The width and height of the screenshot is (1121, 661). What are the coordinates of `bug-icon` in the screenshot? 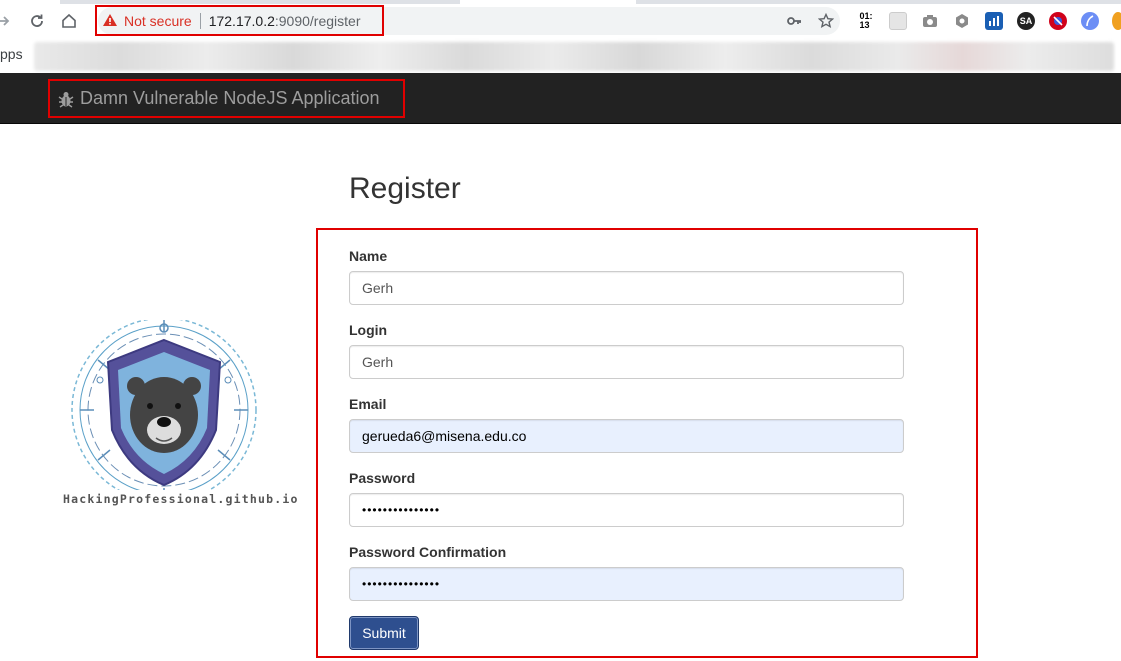 It's located at (66, 99).